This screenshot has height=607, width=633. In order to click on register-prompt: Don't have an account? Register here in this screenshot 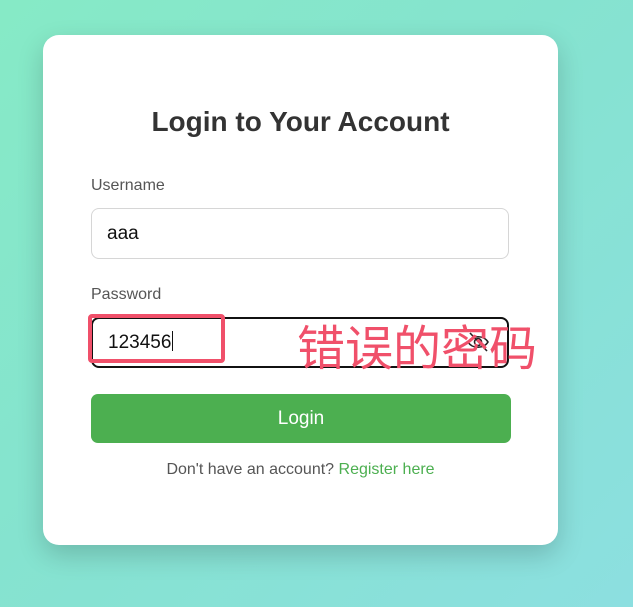, I will do `click(300, 470)`.